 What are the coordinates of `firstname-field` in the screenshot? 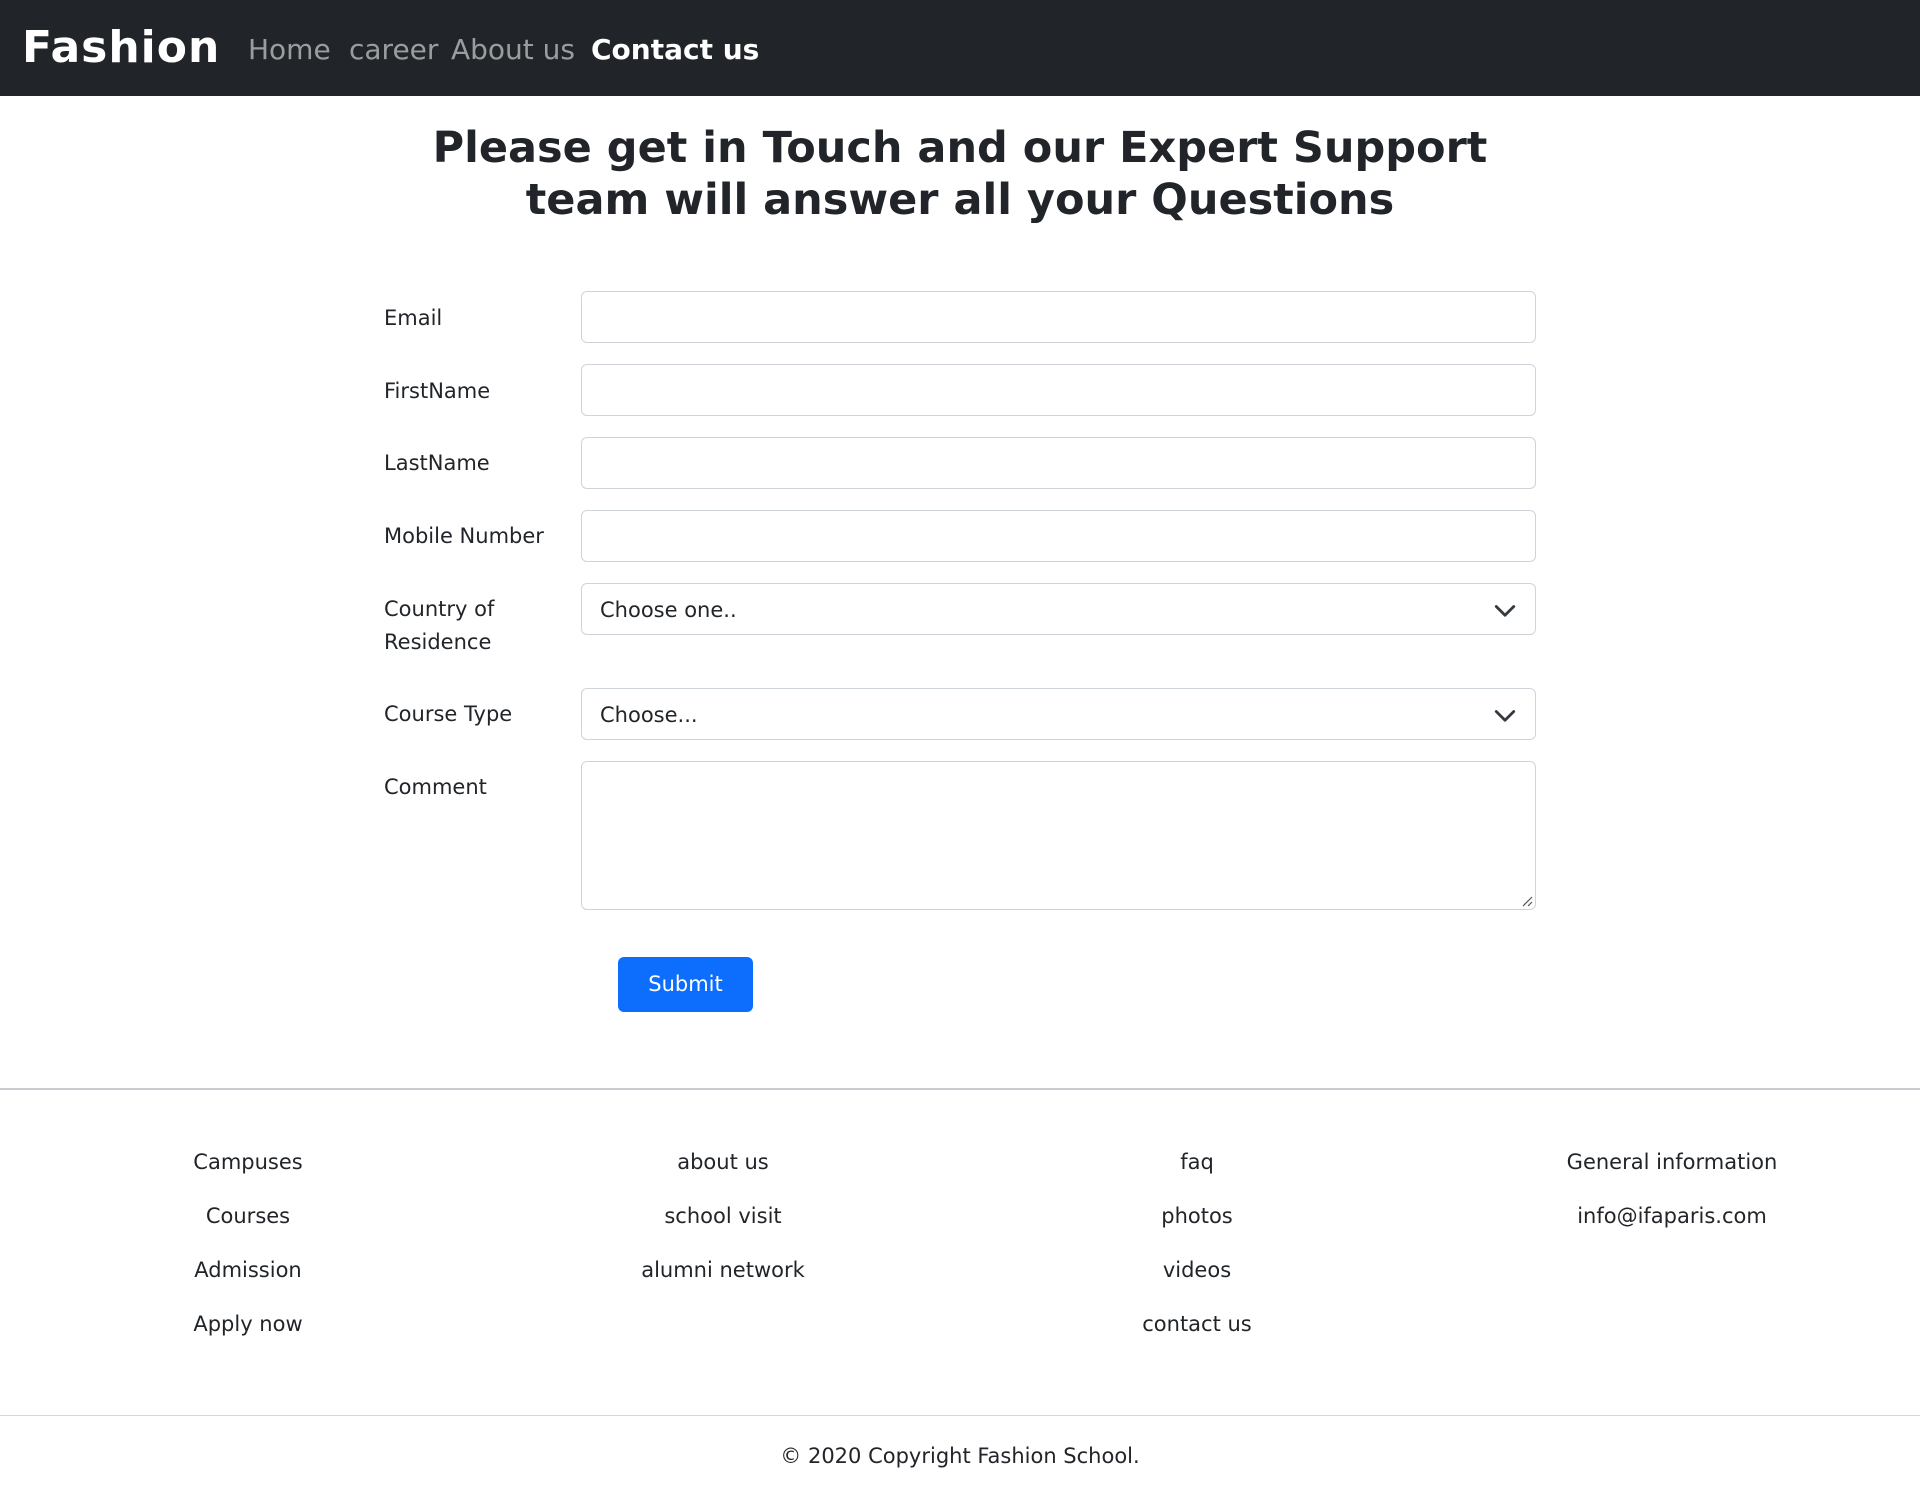 It's located at (1058, 390).